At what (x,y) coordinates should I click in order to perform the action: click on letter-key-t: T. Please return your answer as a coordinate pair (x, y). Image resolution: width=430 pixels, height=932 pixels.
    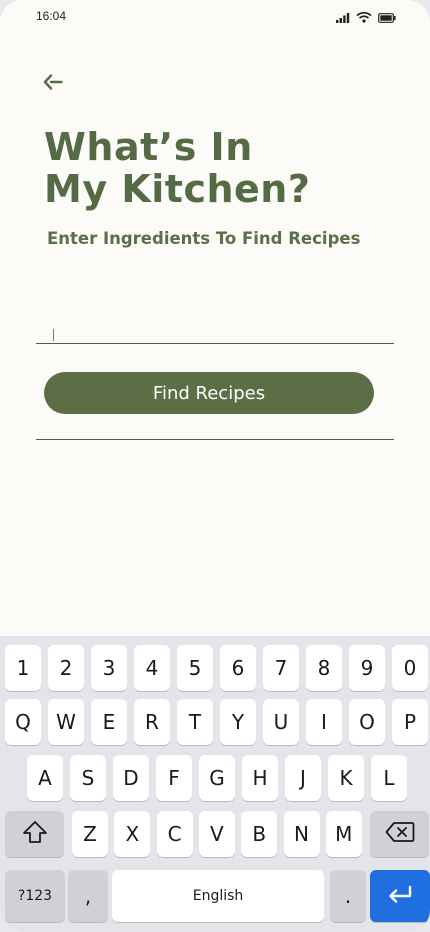
    Looking at the image, I should click on (195, 722).